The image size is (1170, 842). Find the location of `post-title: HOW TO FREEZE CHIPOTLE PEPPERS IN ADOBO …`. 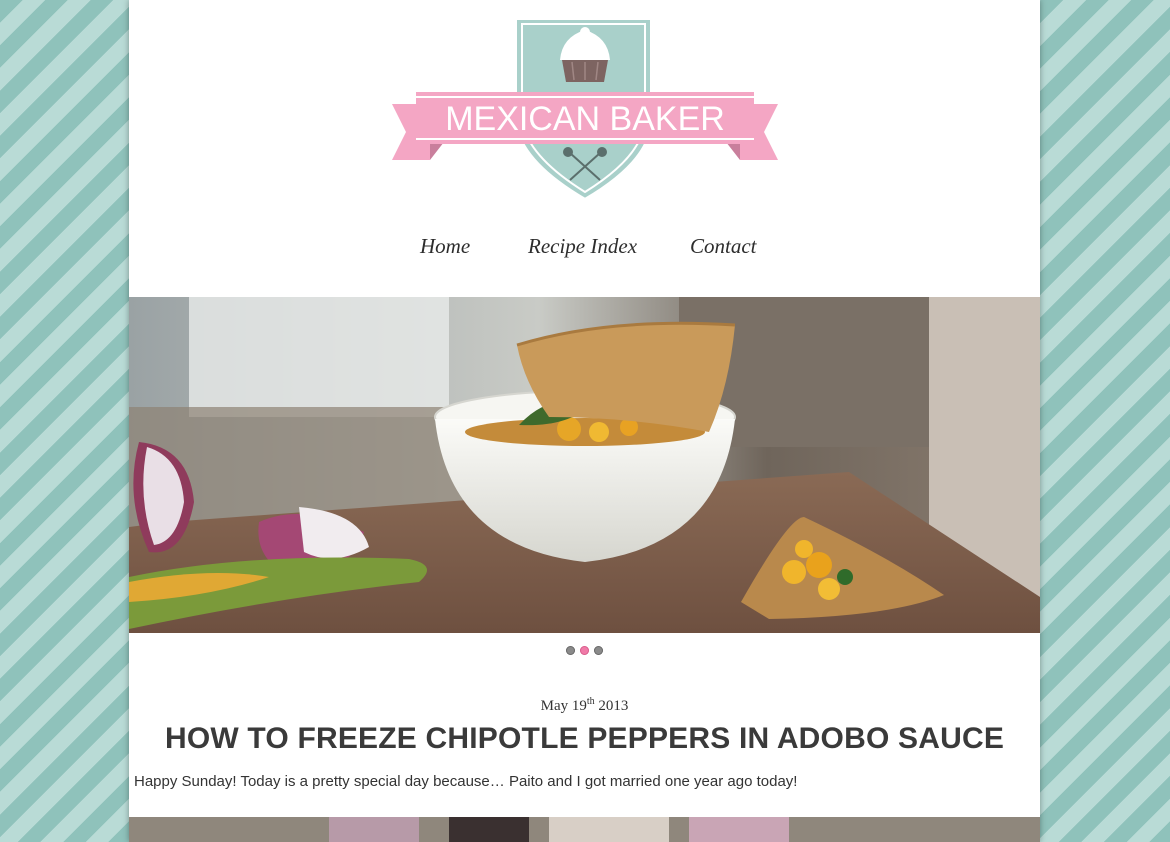

post-title: HOW TO FREEZE CHIPOTLE PEPPERS IN ADOBO … is located at coordinates (584, 739).